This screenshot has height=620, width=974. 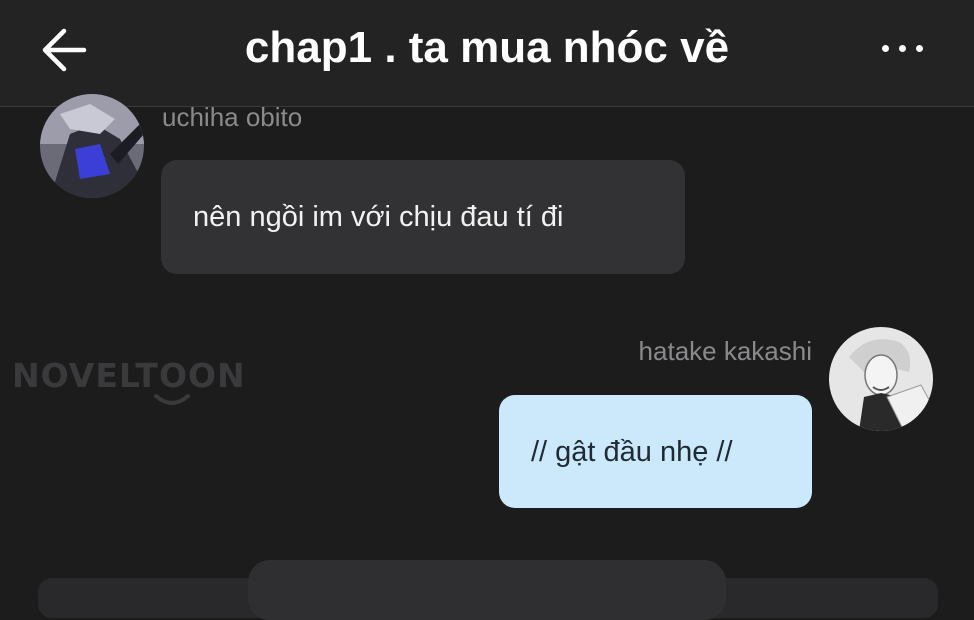 What do you see at coordinates (487, 590) in the screenshot?
I see `next-message-bubble` at bounding box center [487, 590].